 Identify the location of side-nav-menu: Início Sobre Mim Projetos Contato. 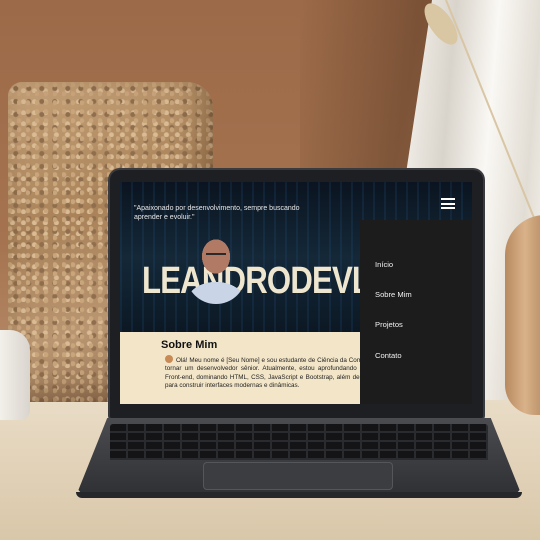
(416, 312).